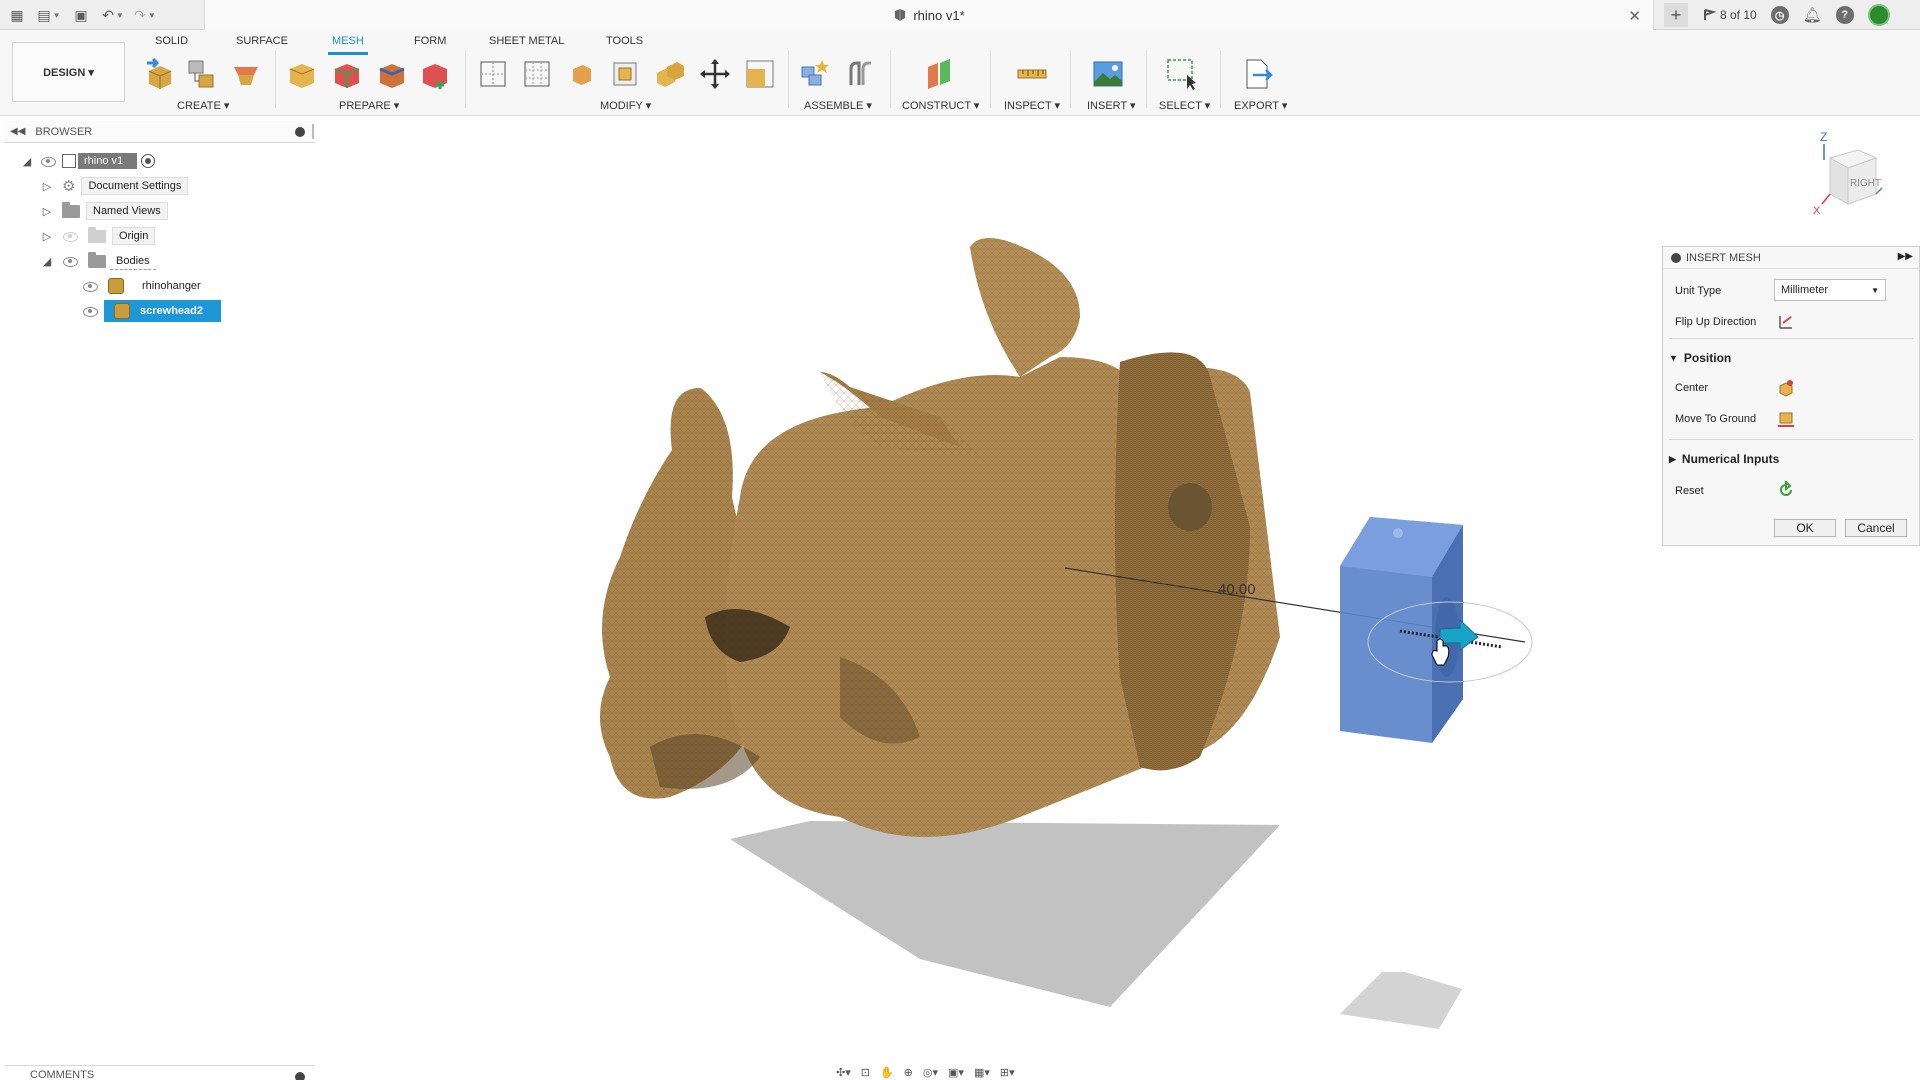 The image size is (1920, 1080). I want to click on tree-item-origin: ▷ Origin, so click(98, 236).